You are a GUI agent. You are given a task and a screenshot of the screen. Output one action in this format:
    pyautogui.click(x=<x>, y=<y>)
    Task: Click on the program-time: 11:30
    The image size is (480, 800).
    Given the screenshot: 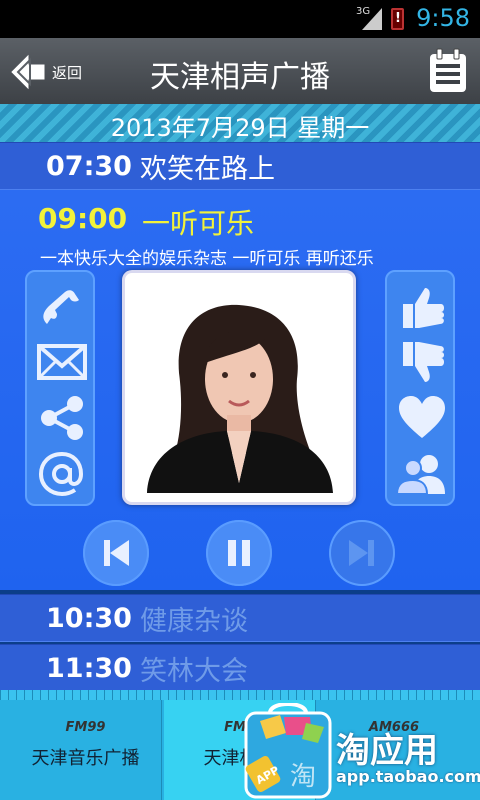 What is the action you would take?
    pyautogui.click(x=89, y=668)
    